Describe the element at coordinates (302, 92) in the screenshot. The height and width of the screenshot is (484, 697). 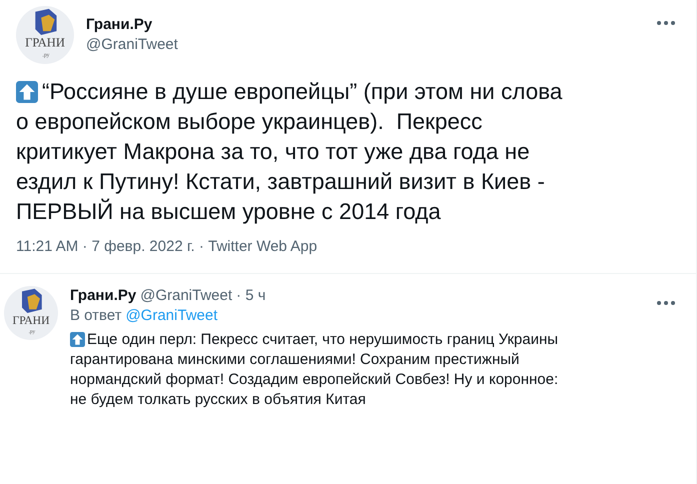
I see `tweet-text: “Россияне в душе европейцы” (при этом ни слова` at that location.